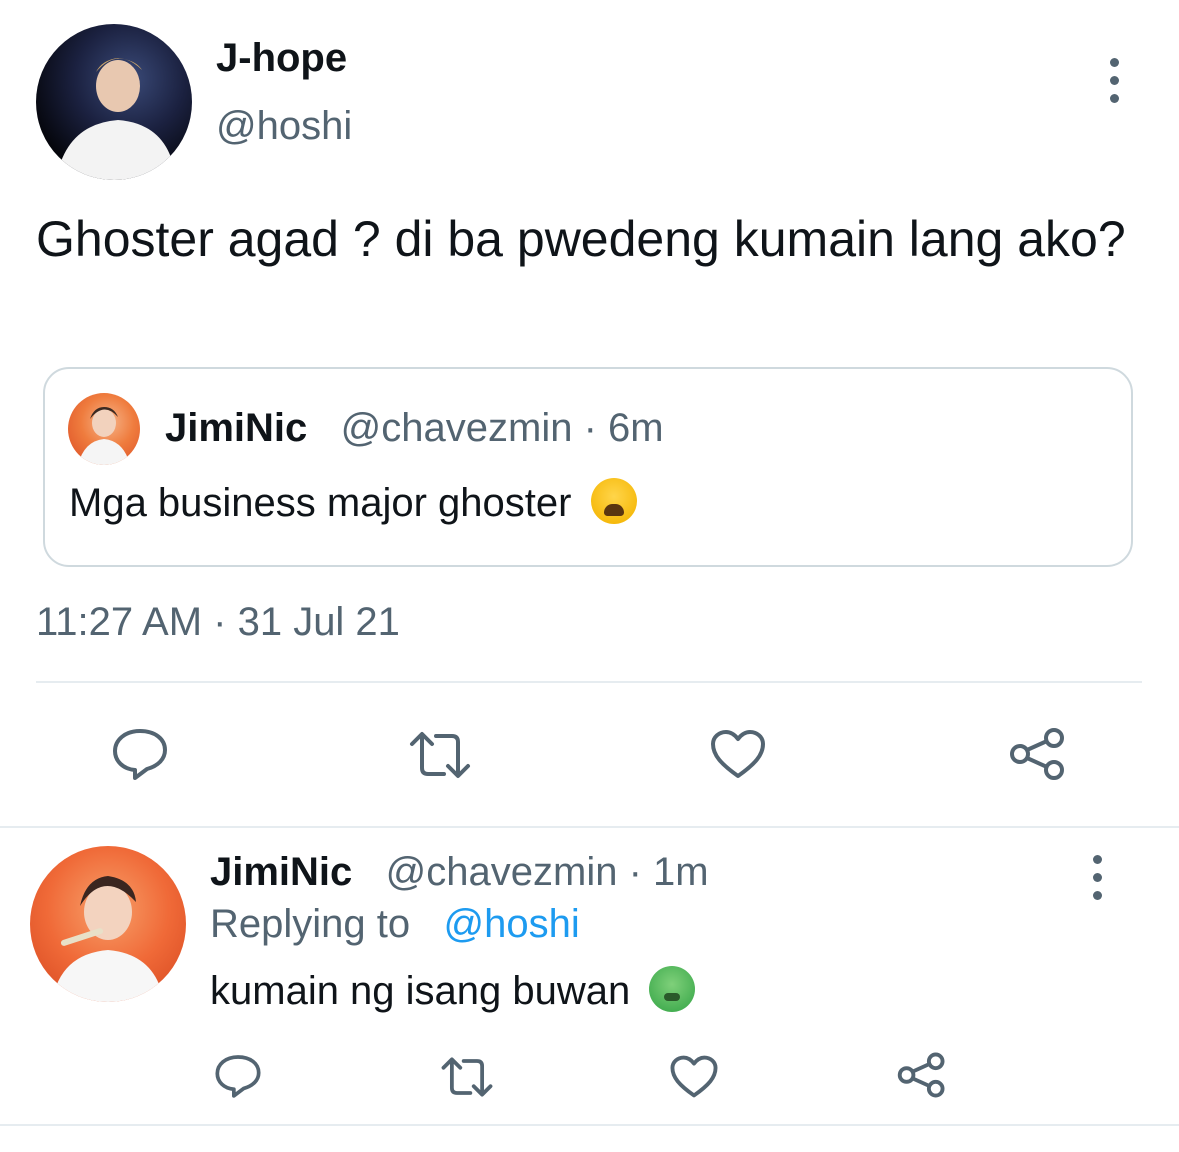 Image resolution: width=1179 pixels, height=1152 pixels. Describe the element at coordinates (420, 991) in the screenshot. I see `reply-text: kumain ng isang buwan` at that location.